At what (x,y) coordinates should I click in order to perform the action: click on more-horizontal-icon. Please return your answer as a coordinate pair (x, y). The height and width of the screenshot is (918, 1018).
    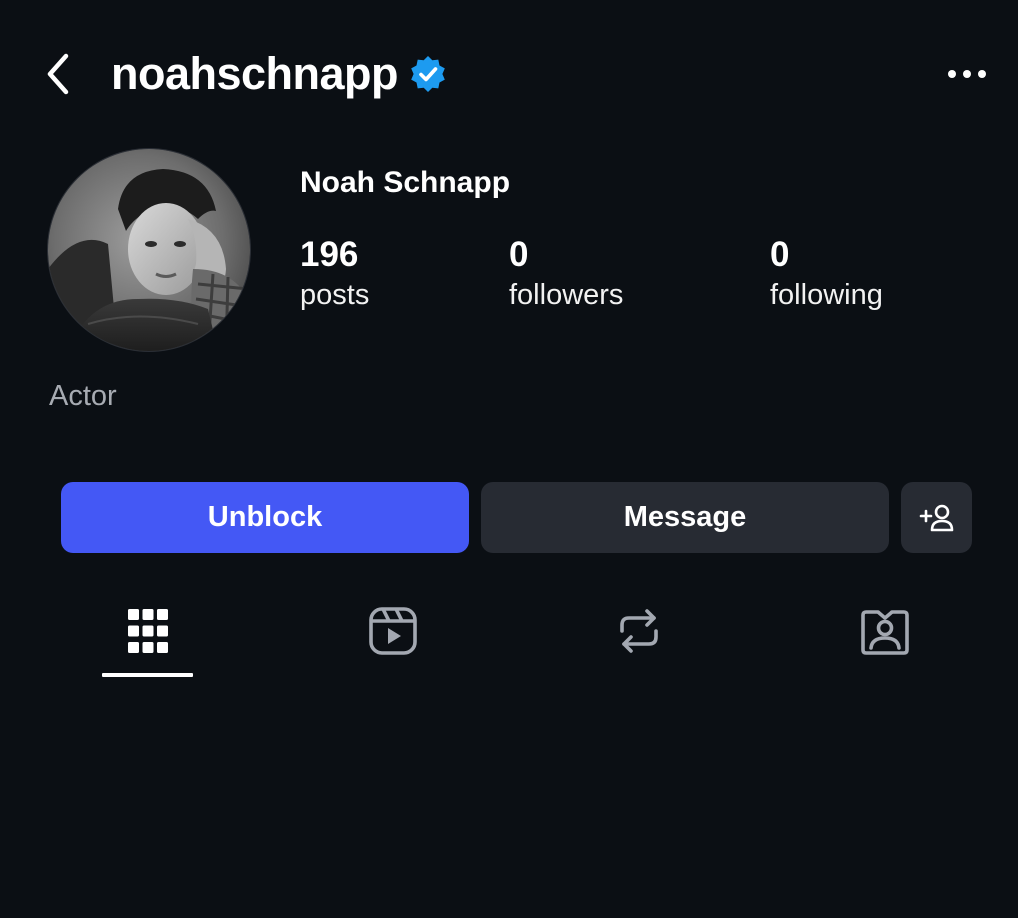
    Looking at the image, I should click on (967, 74).